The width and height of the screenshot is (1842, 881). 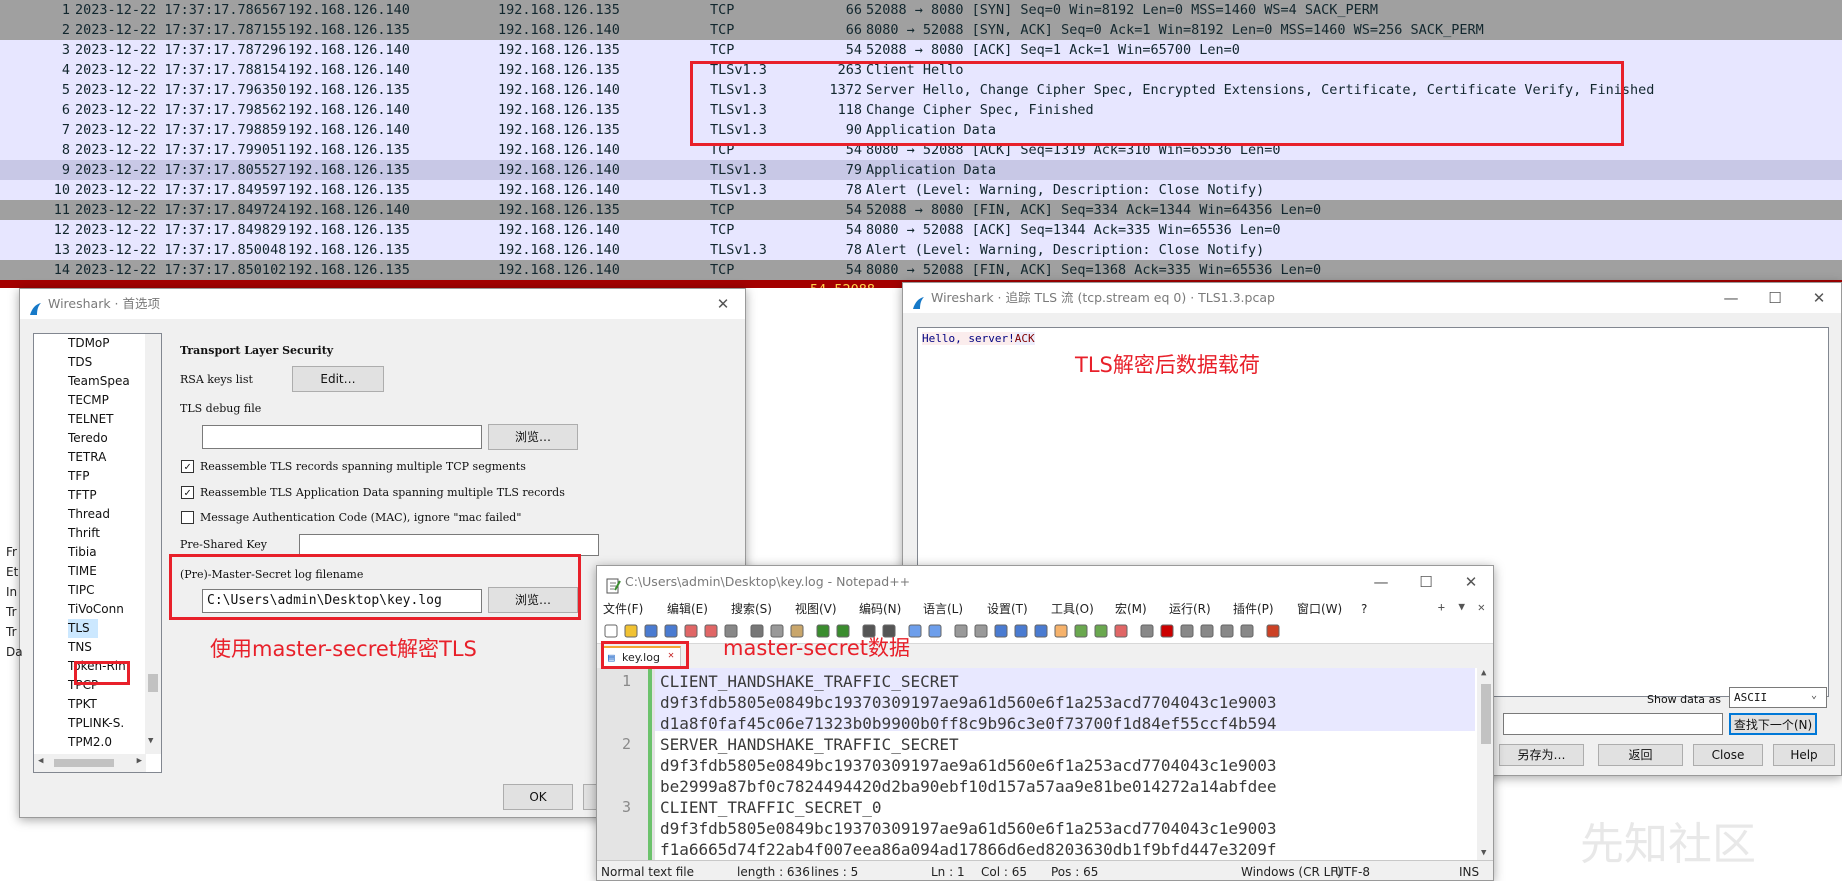 What do you see at coordinates (1319, 609) in the screenshot?
I see `menu-item: 窗口(W)` at bounding box center [1319, 609].